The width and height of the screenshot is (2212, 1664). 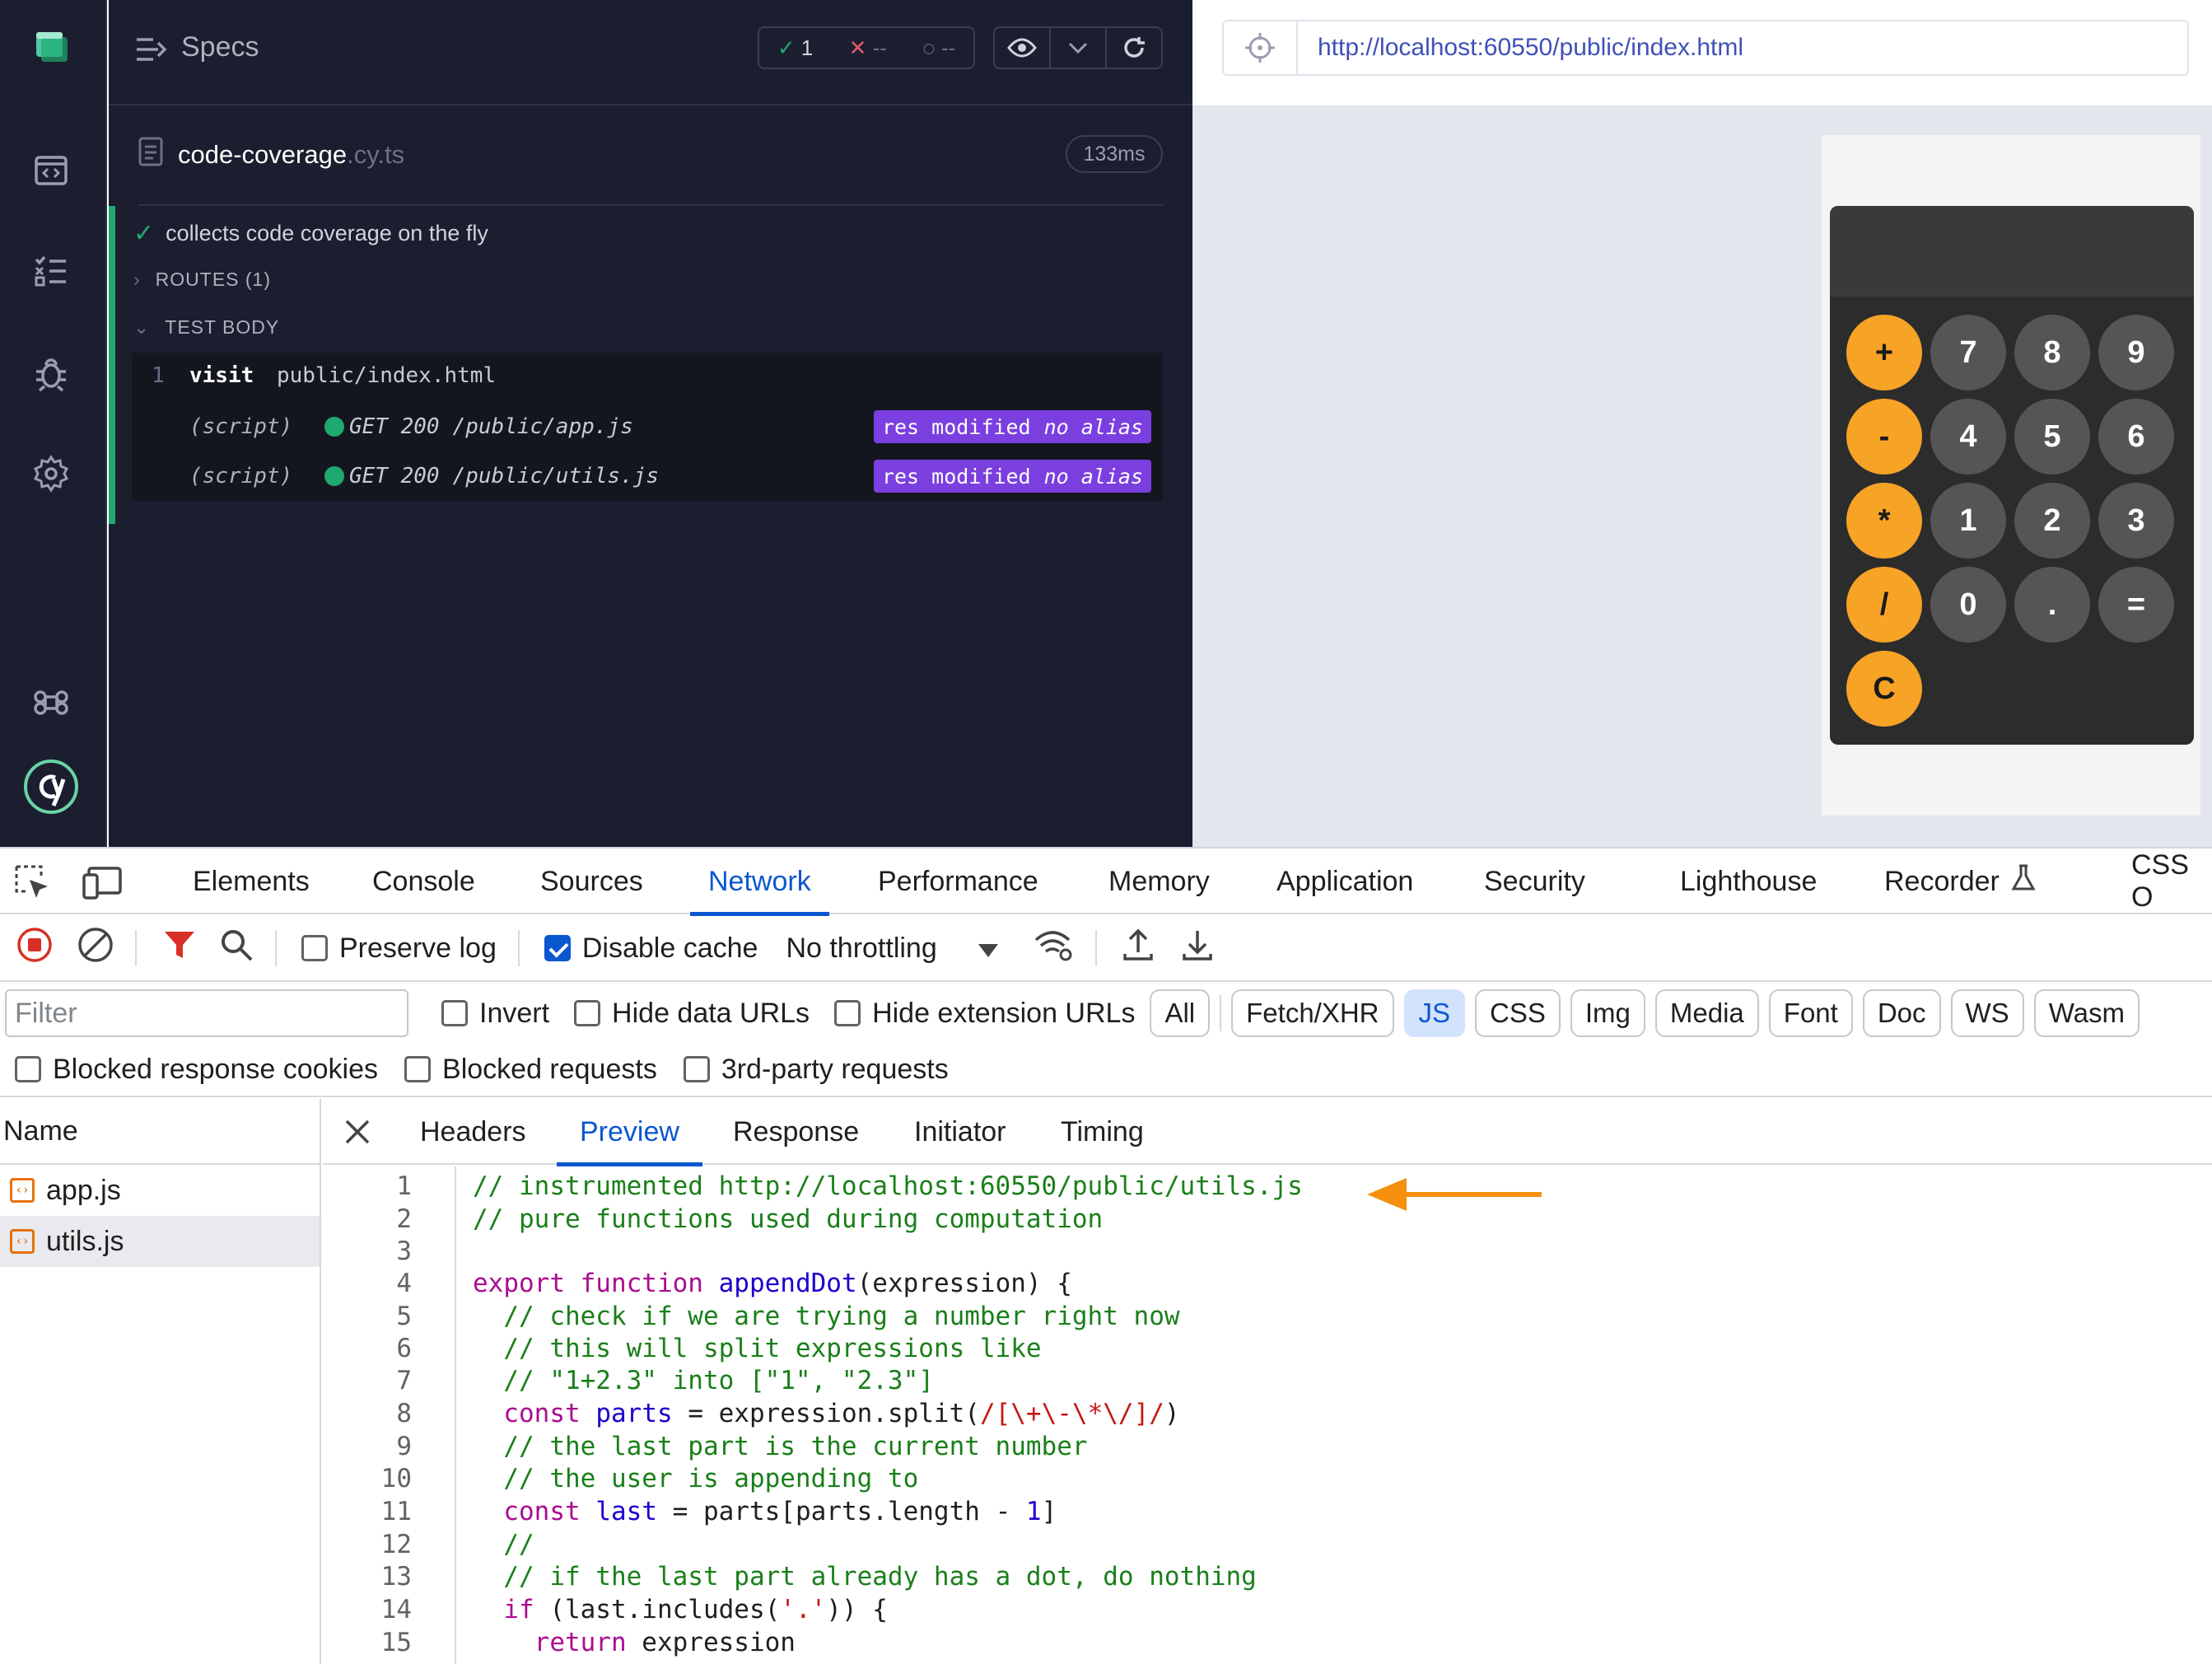 I want to click on chip-font: Font, so click(x=1810, y=1013).